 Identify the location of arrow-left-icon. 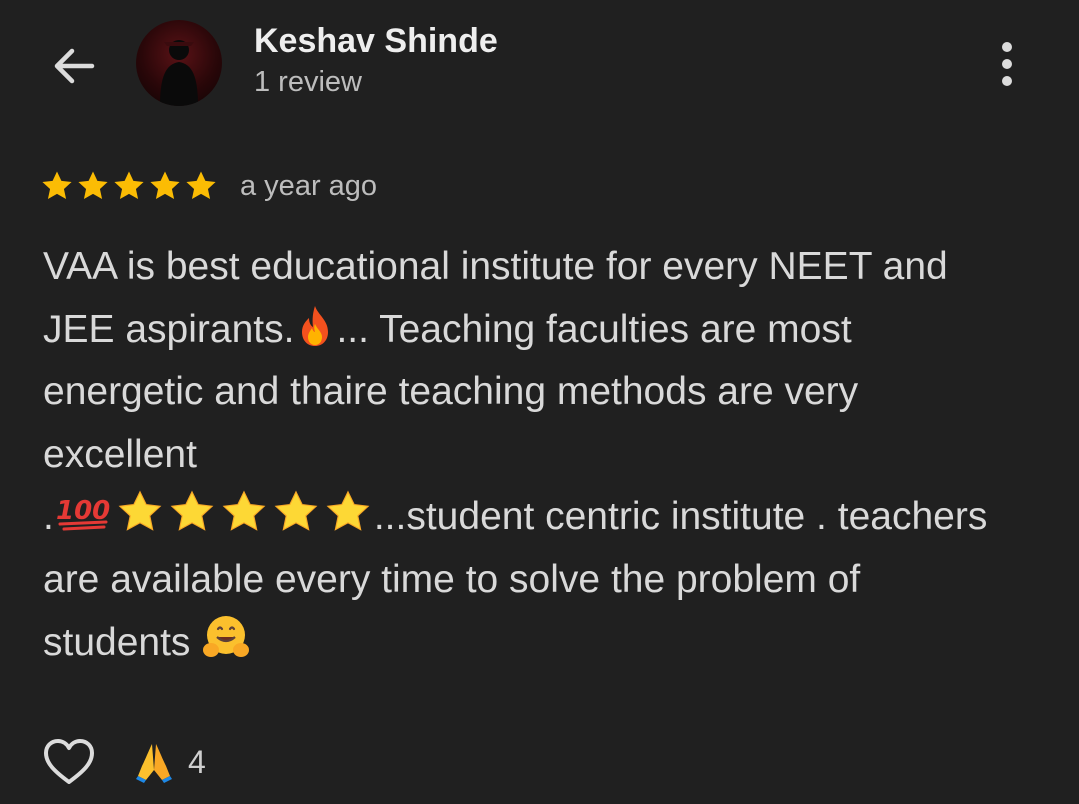
(74, 66).